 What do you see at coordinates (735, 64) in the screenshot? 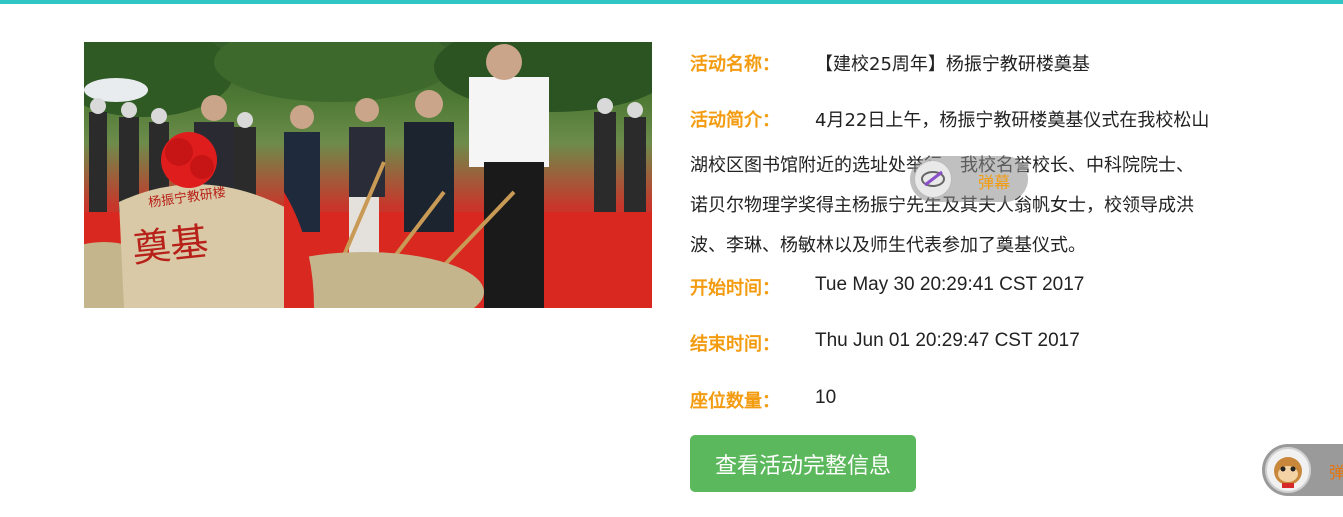
I see `activity-name-label: 活动名称：` at bounding box center [735, 64].